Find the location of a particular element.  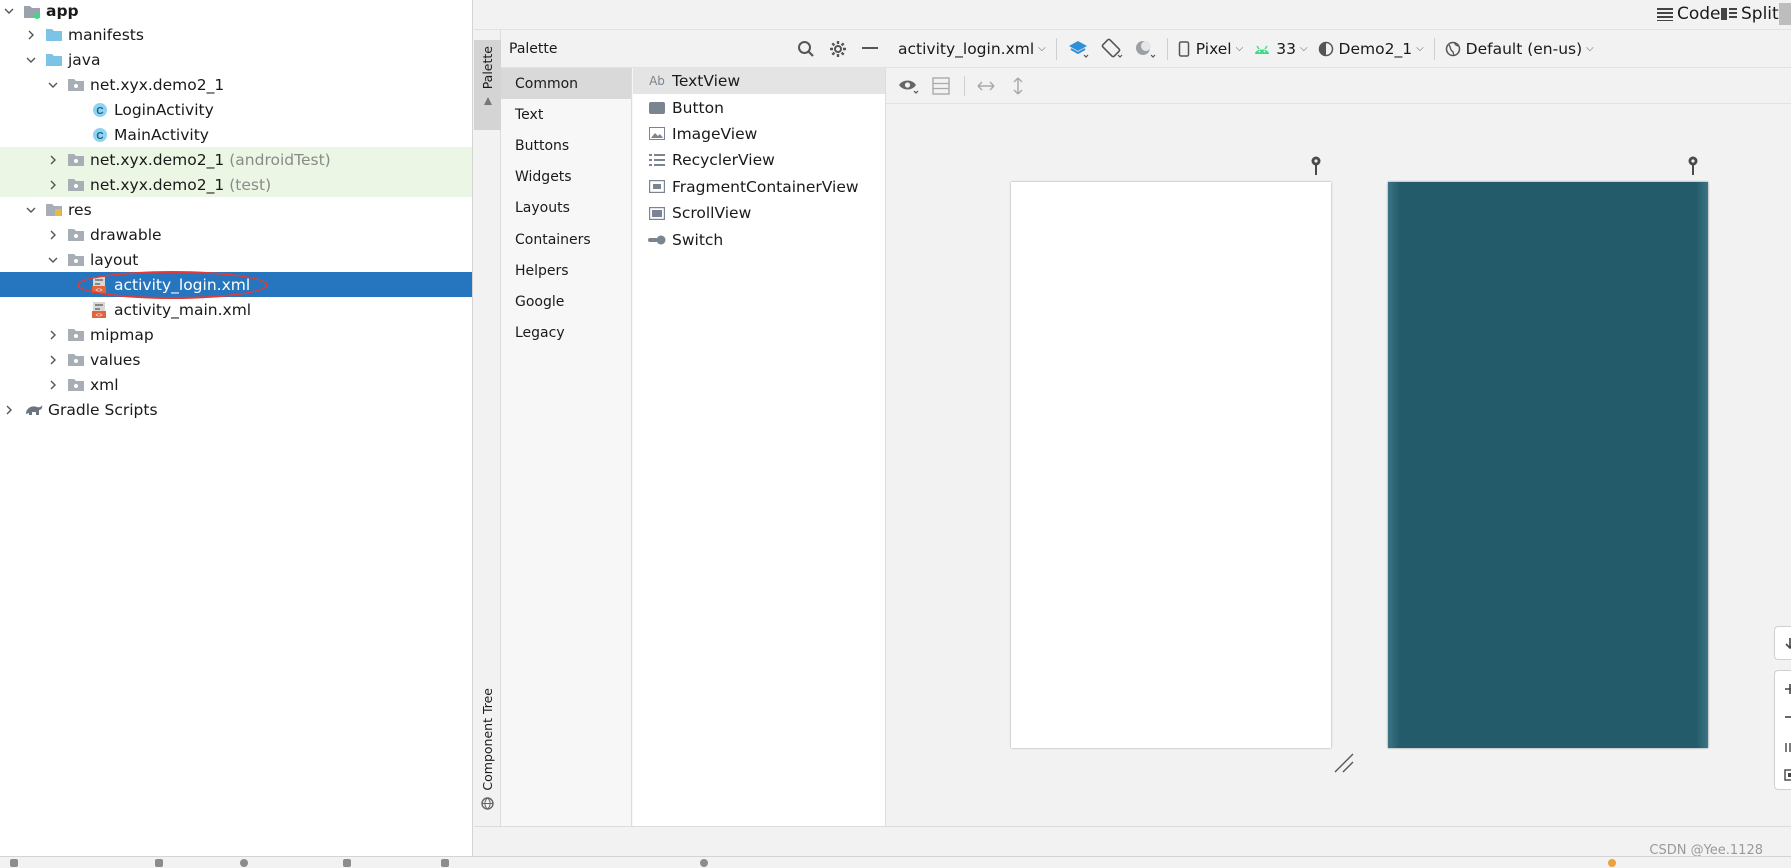

notification-icon is located at coordinates (1612, 863).